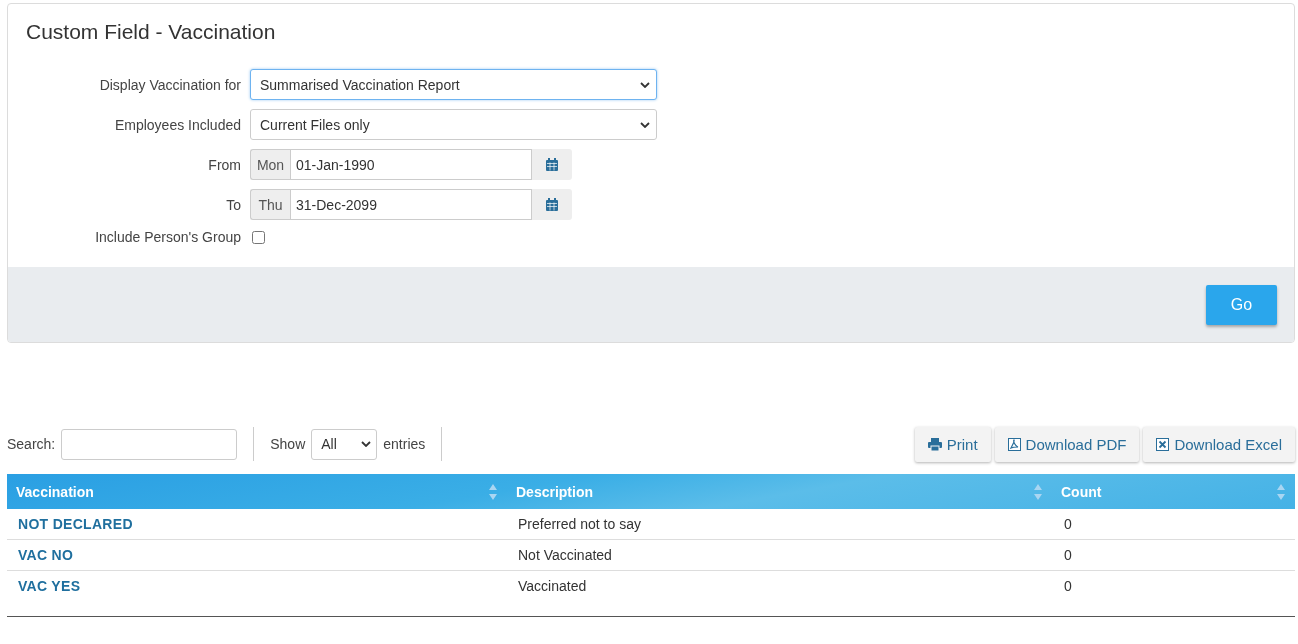 The image size is (1298, 644). What do you see at coordinates (1067, 444) in the screenshot?
I see `export-button: Download PDF` at bounding box center [1067, 444].